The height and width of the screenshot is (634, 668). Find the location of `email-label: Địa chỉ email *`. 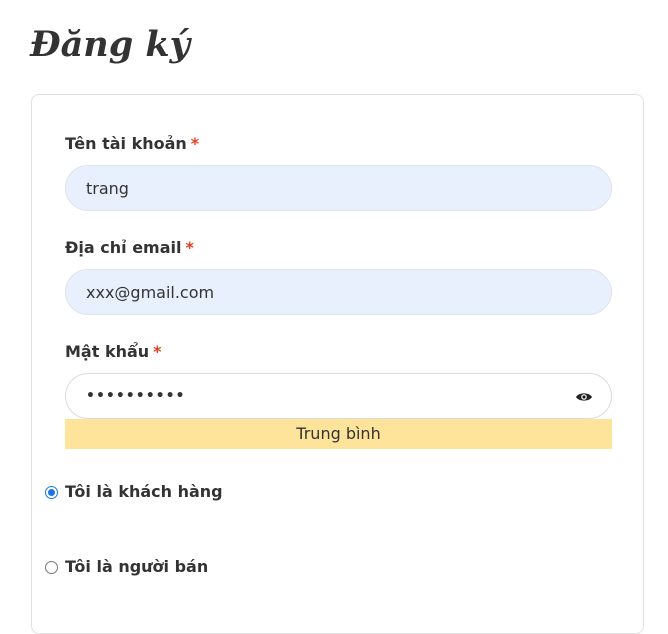

email-label: Địa chỉ email * is located at coordinates (129, 248).